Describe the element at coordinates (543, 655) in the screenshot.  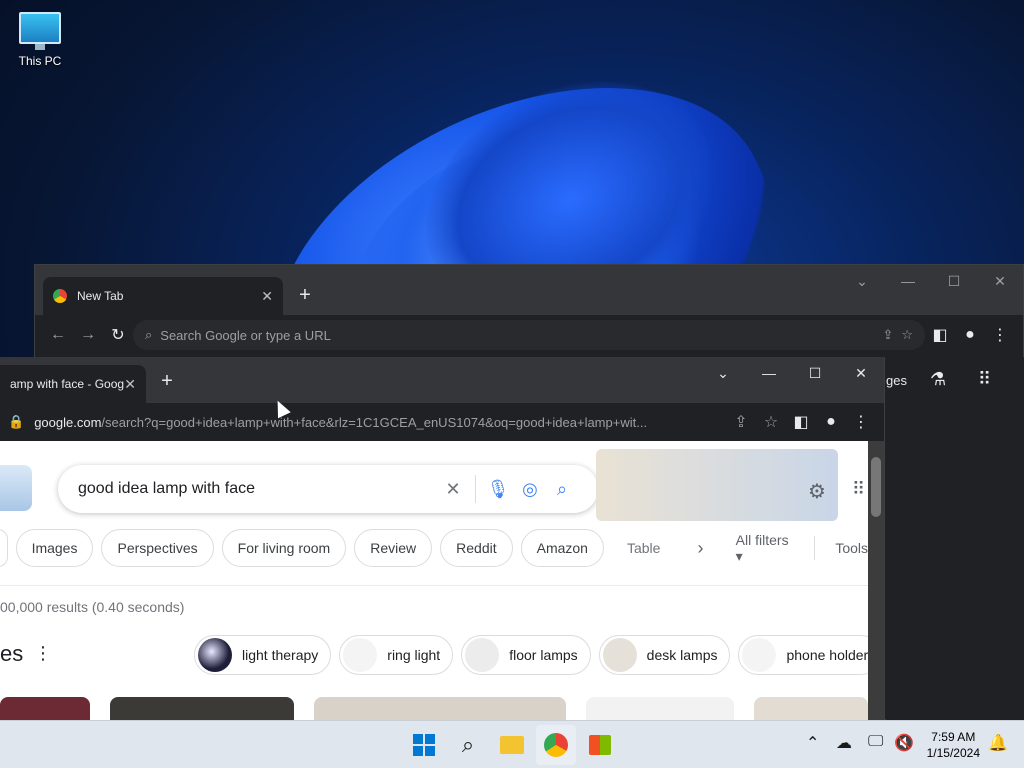
I see `related-label: floor lamps` at that location.